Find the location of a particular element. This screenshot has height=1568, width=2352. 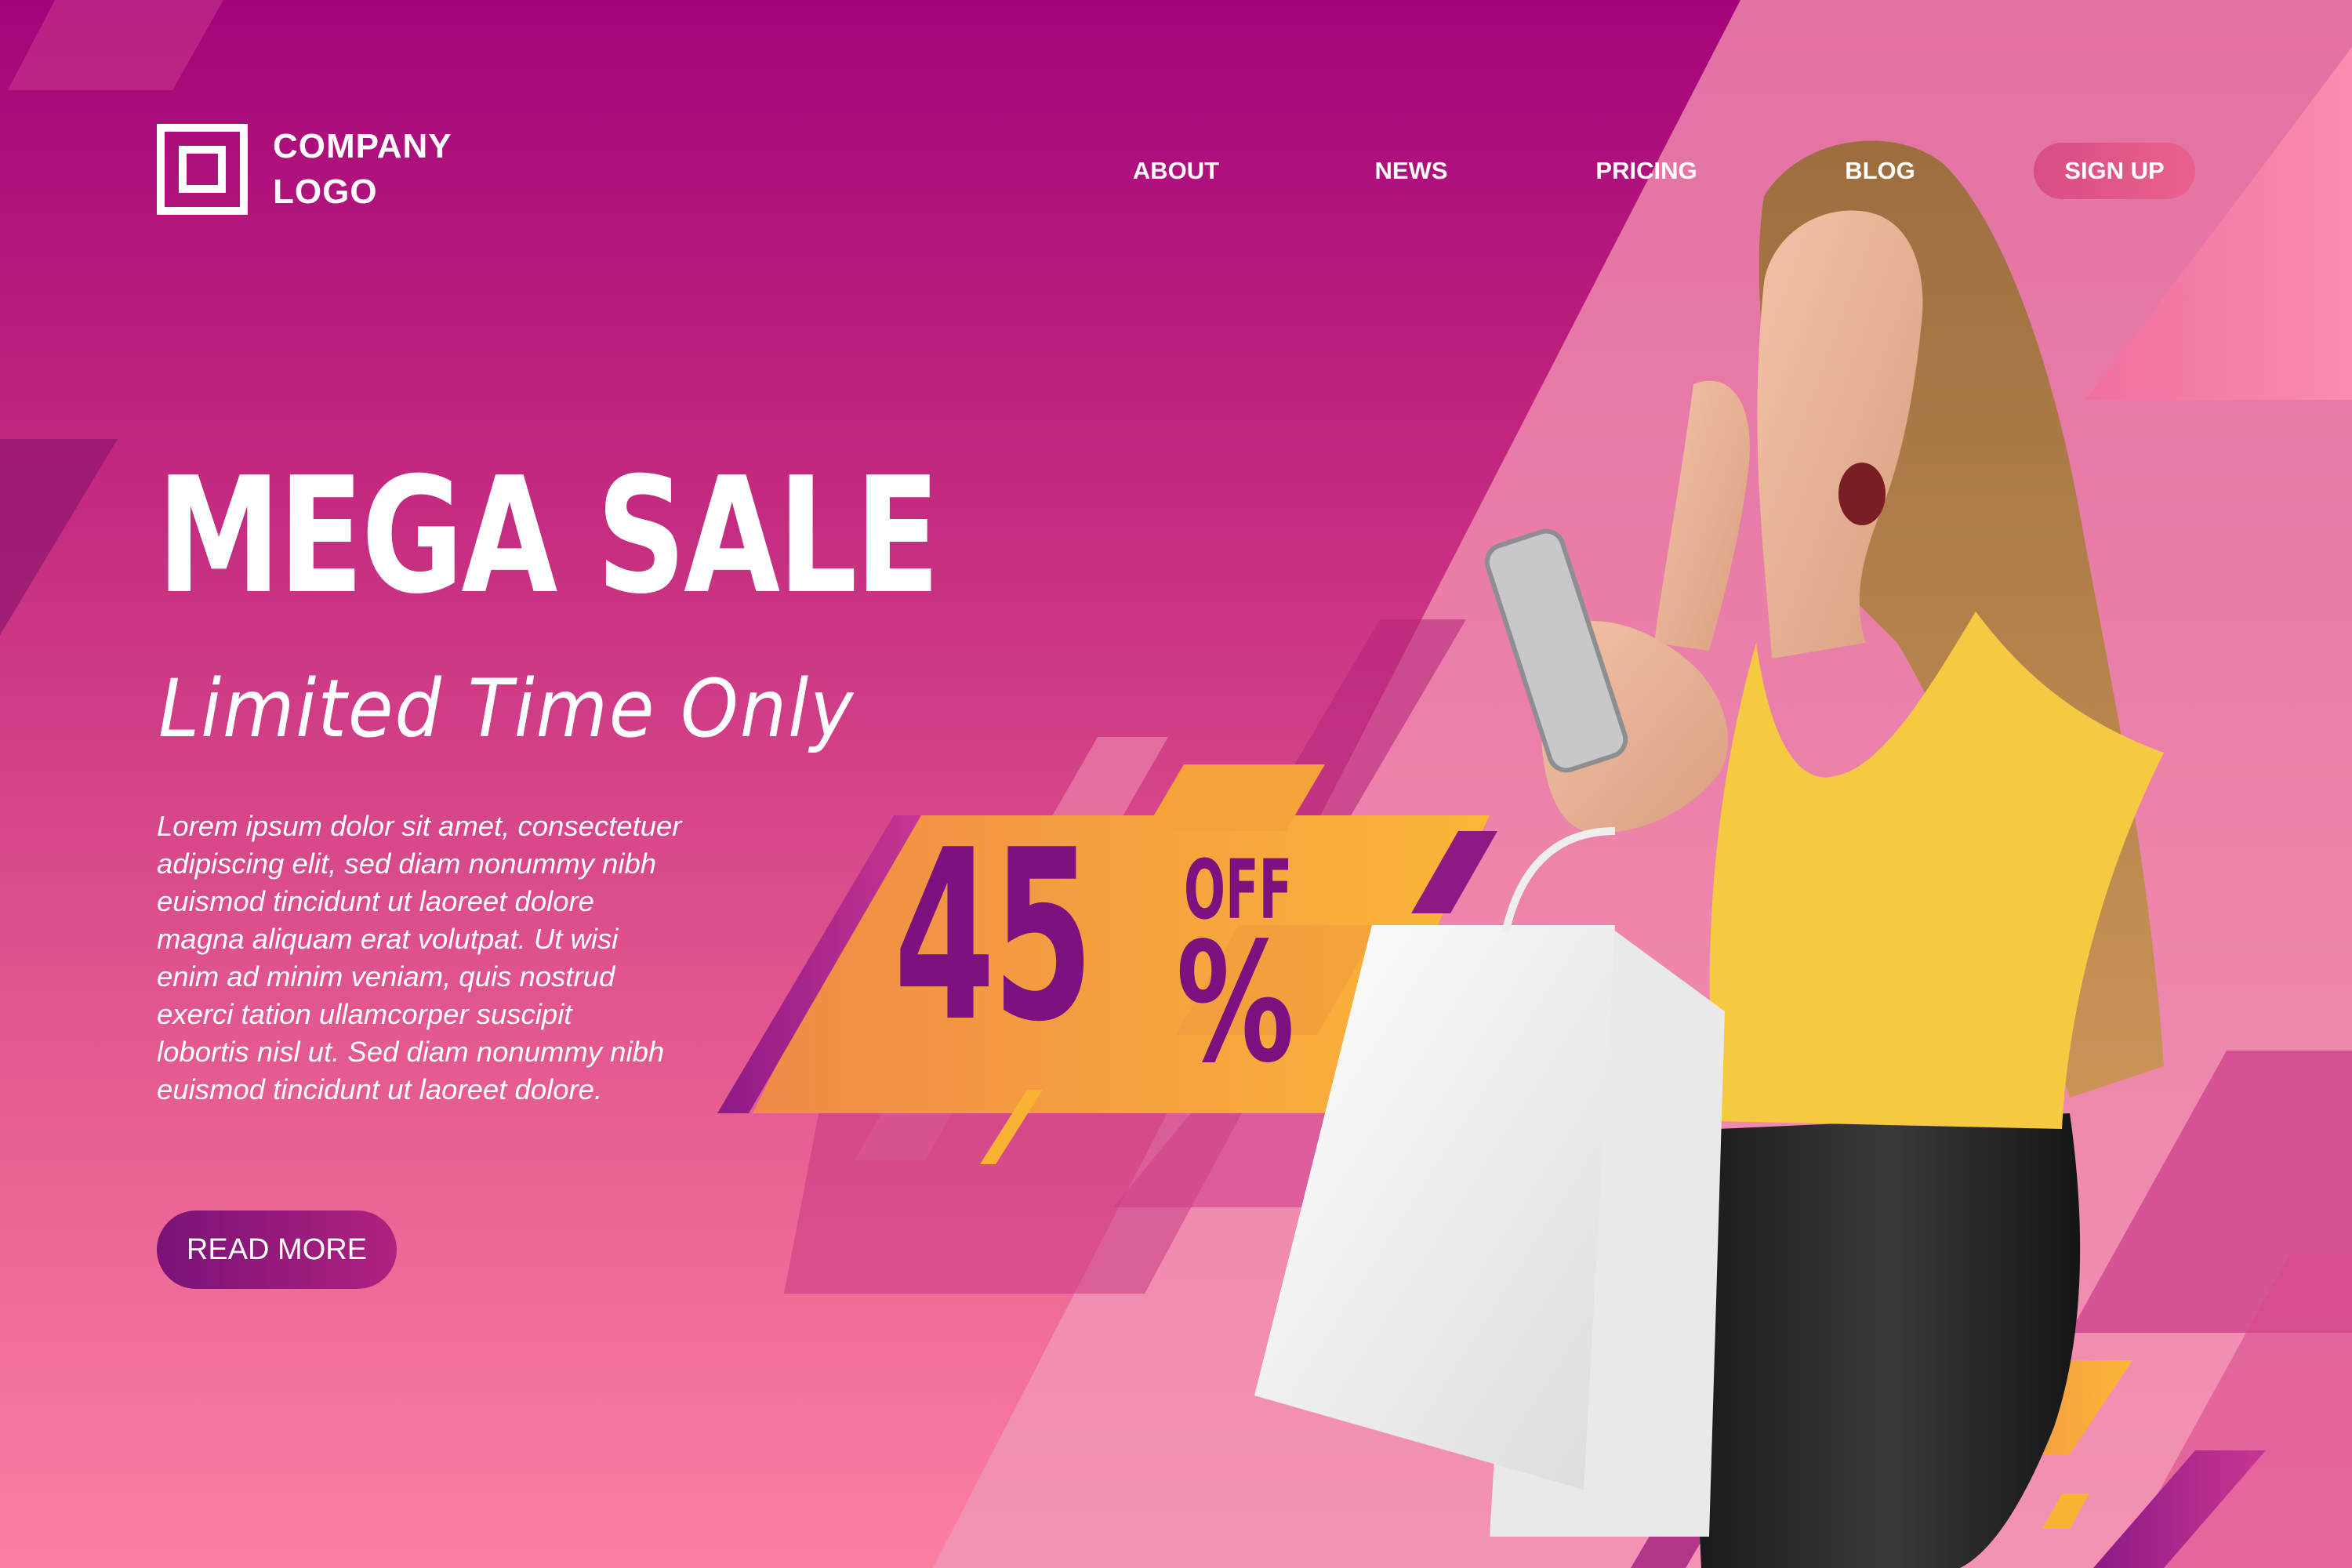

description-line: euismod tincidunt ut laoreet dolore is located at coordinates (375, 901).